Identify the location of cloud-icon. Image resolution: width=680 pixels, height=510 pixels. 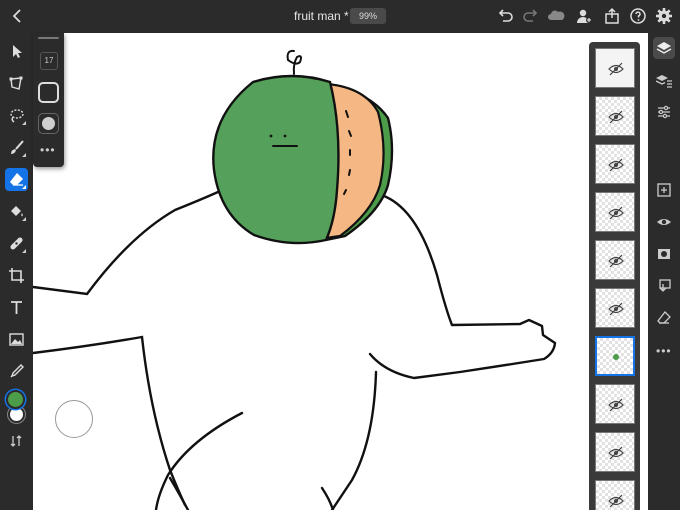
(556, 16).